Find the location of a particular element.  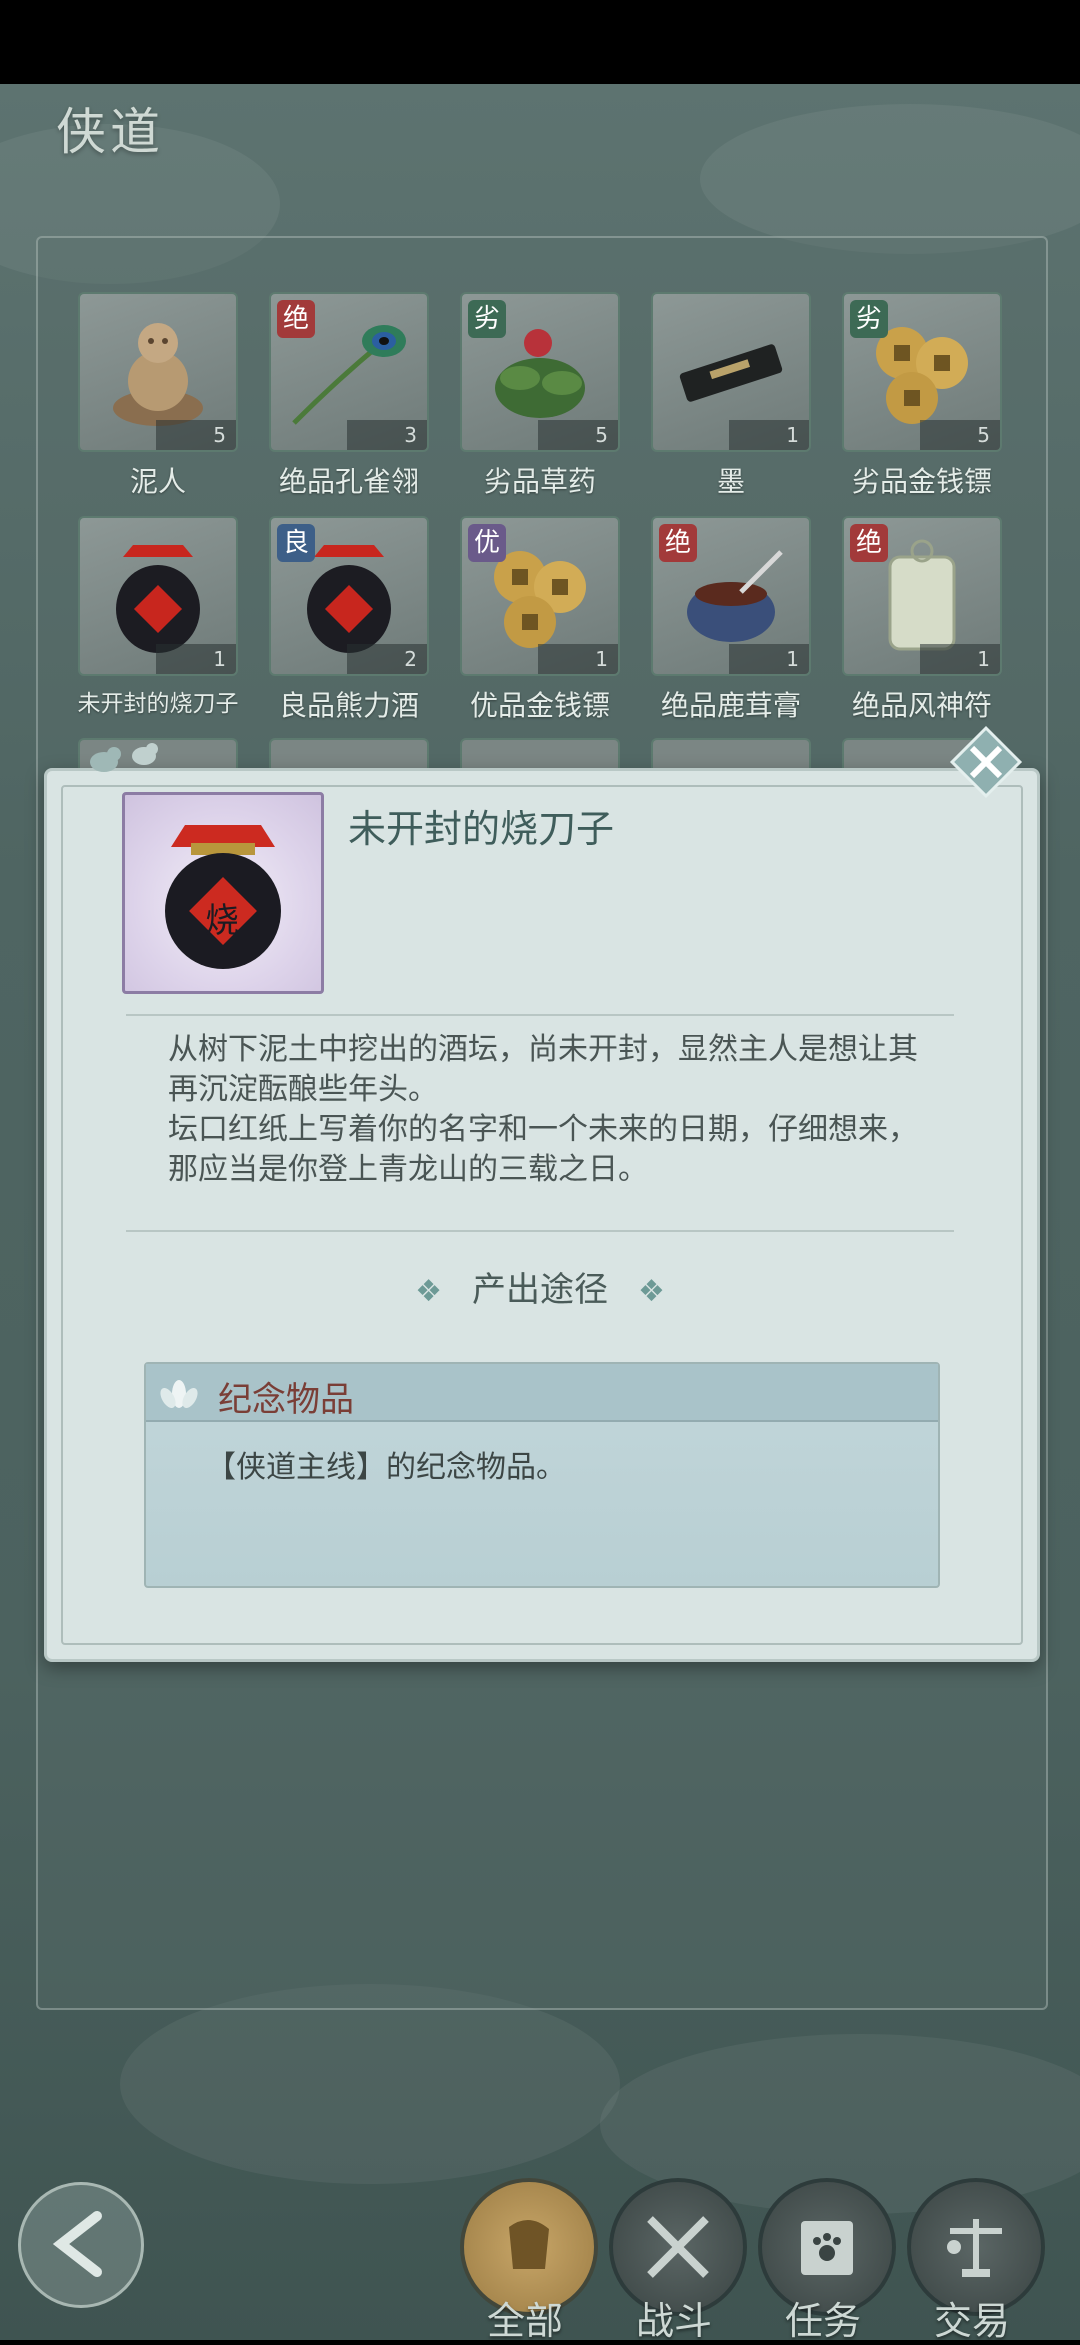

back-button is located at coordinates (81, 2245).